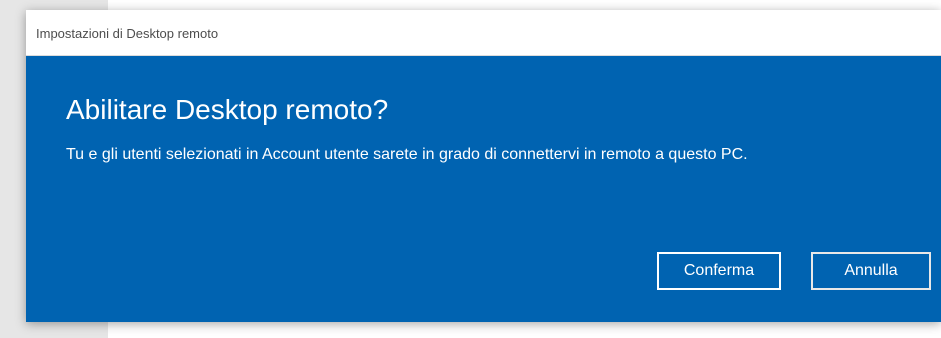 The height and width of the screenshot is (338, 941). What do you see at coordinates (871, 271) in the screenshot?
I see `cancel-button: Annulla` at bounding box center [871, 271].